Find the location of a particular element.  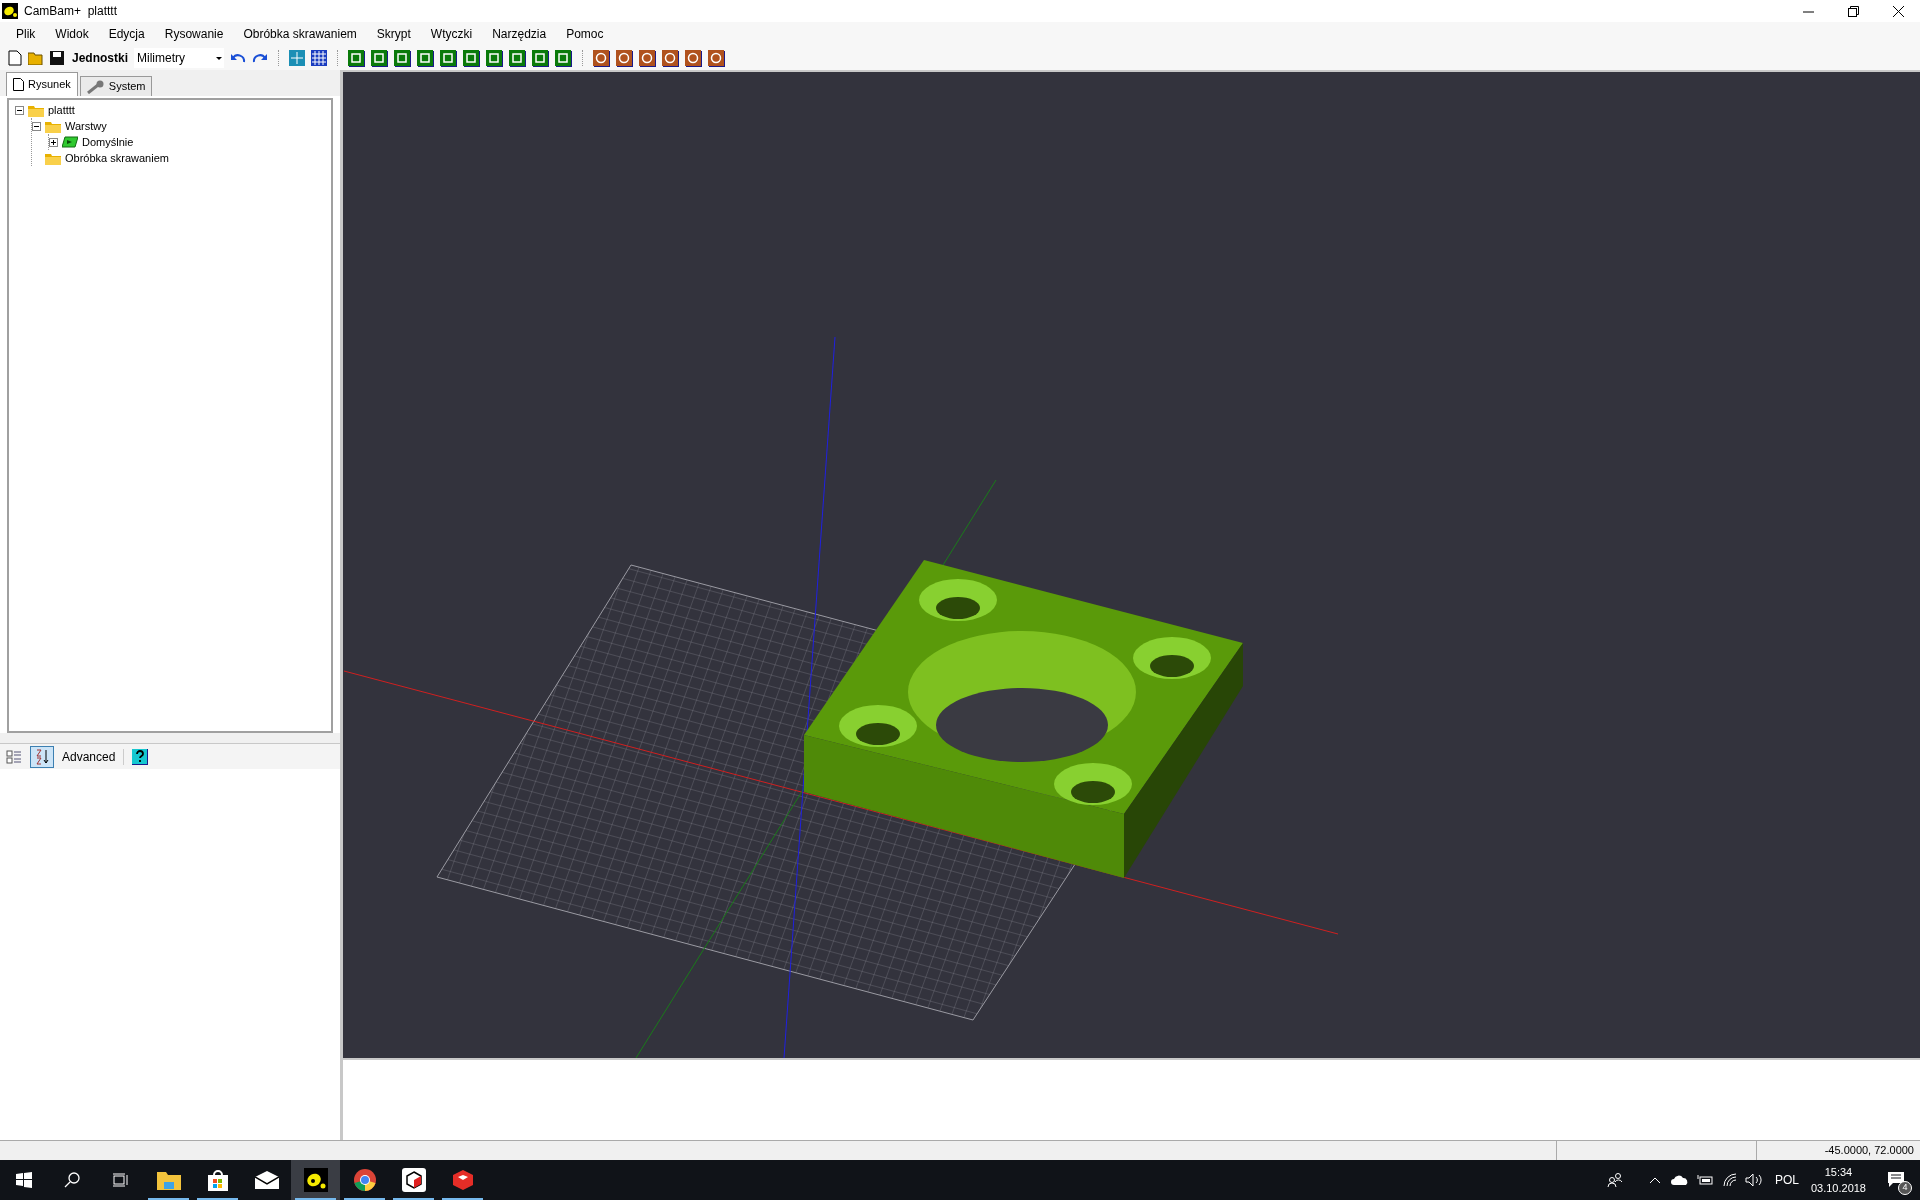

menu-item: Rysowanie is located at coordinates (194, 34).